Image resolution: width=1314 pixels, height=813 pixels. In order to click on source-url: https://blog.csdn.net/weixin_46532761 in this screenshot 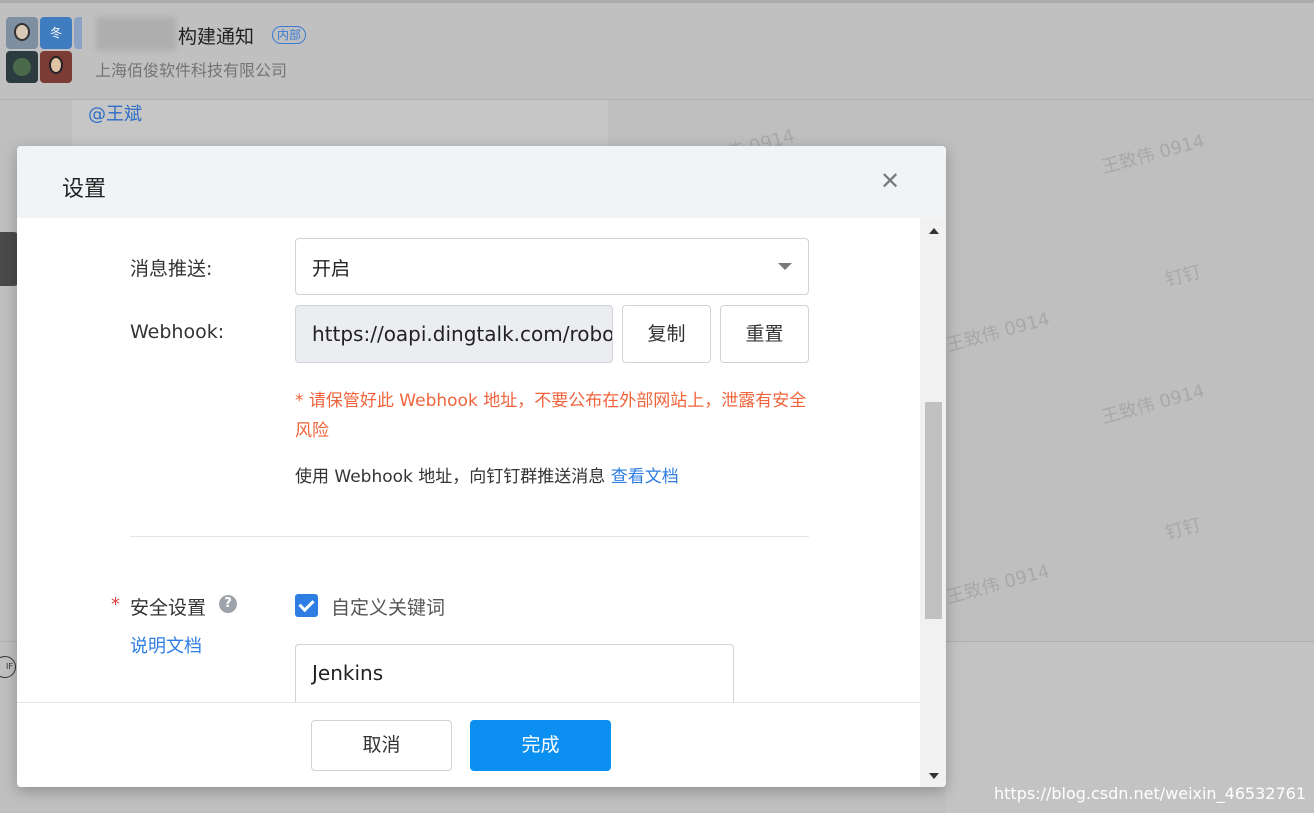, I will do `click(1149, 793)`.